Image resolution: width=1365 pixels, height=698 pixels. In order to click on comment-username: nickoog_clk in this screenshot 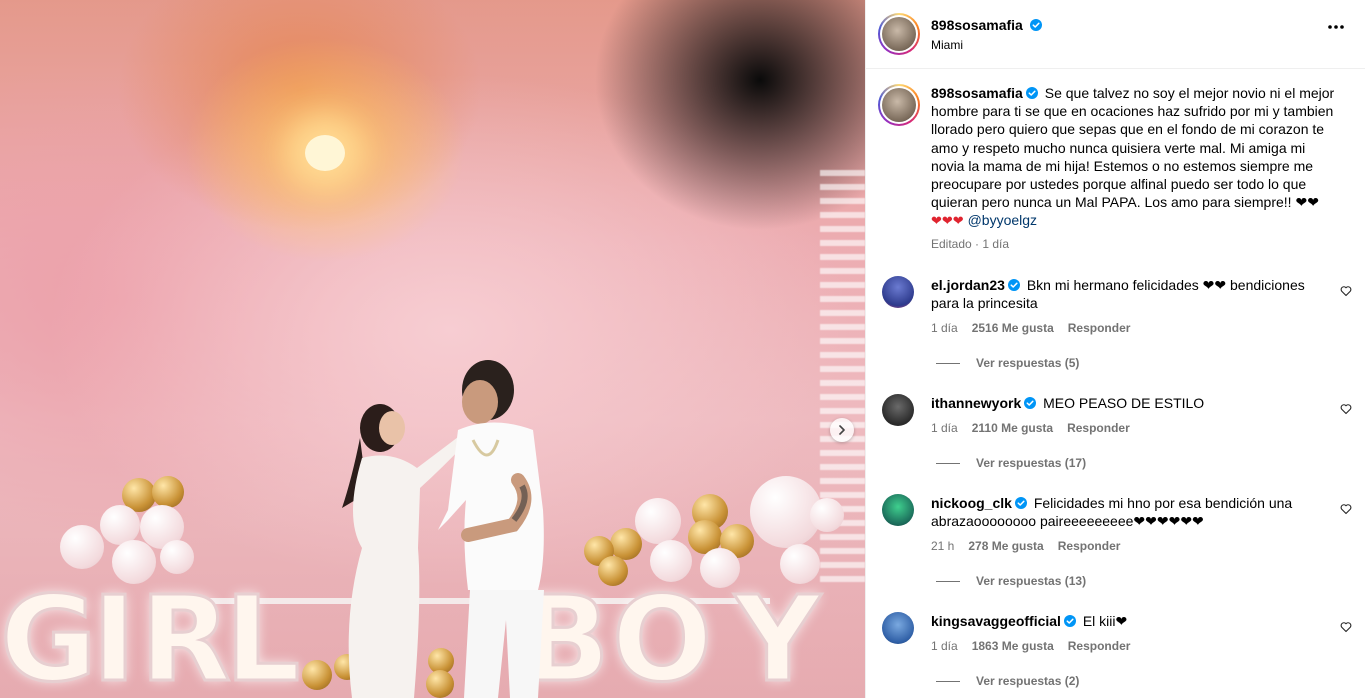, I will do `click(971, 503)`.